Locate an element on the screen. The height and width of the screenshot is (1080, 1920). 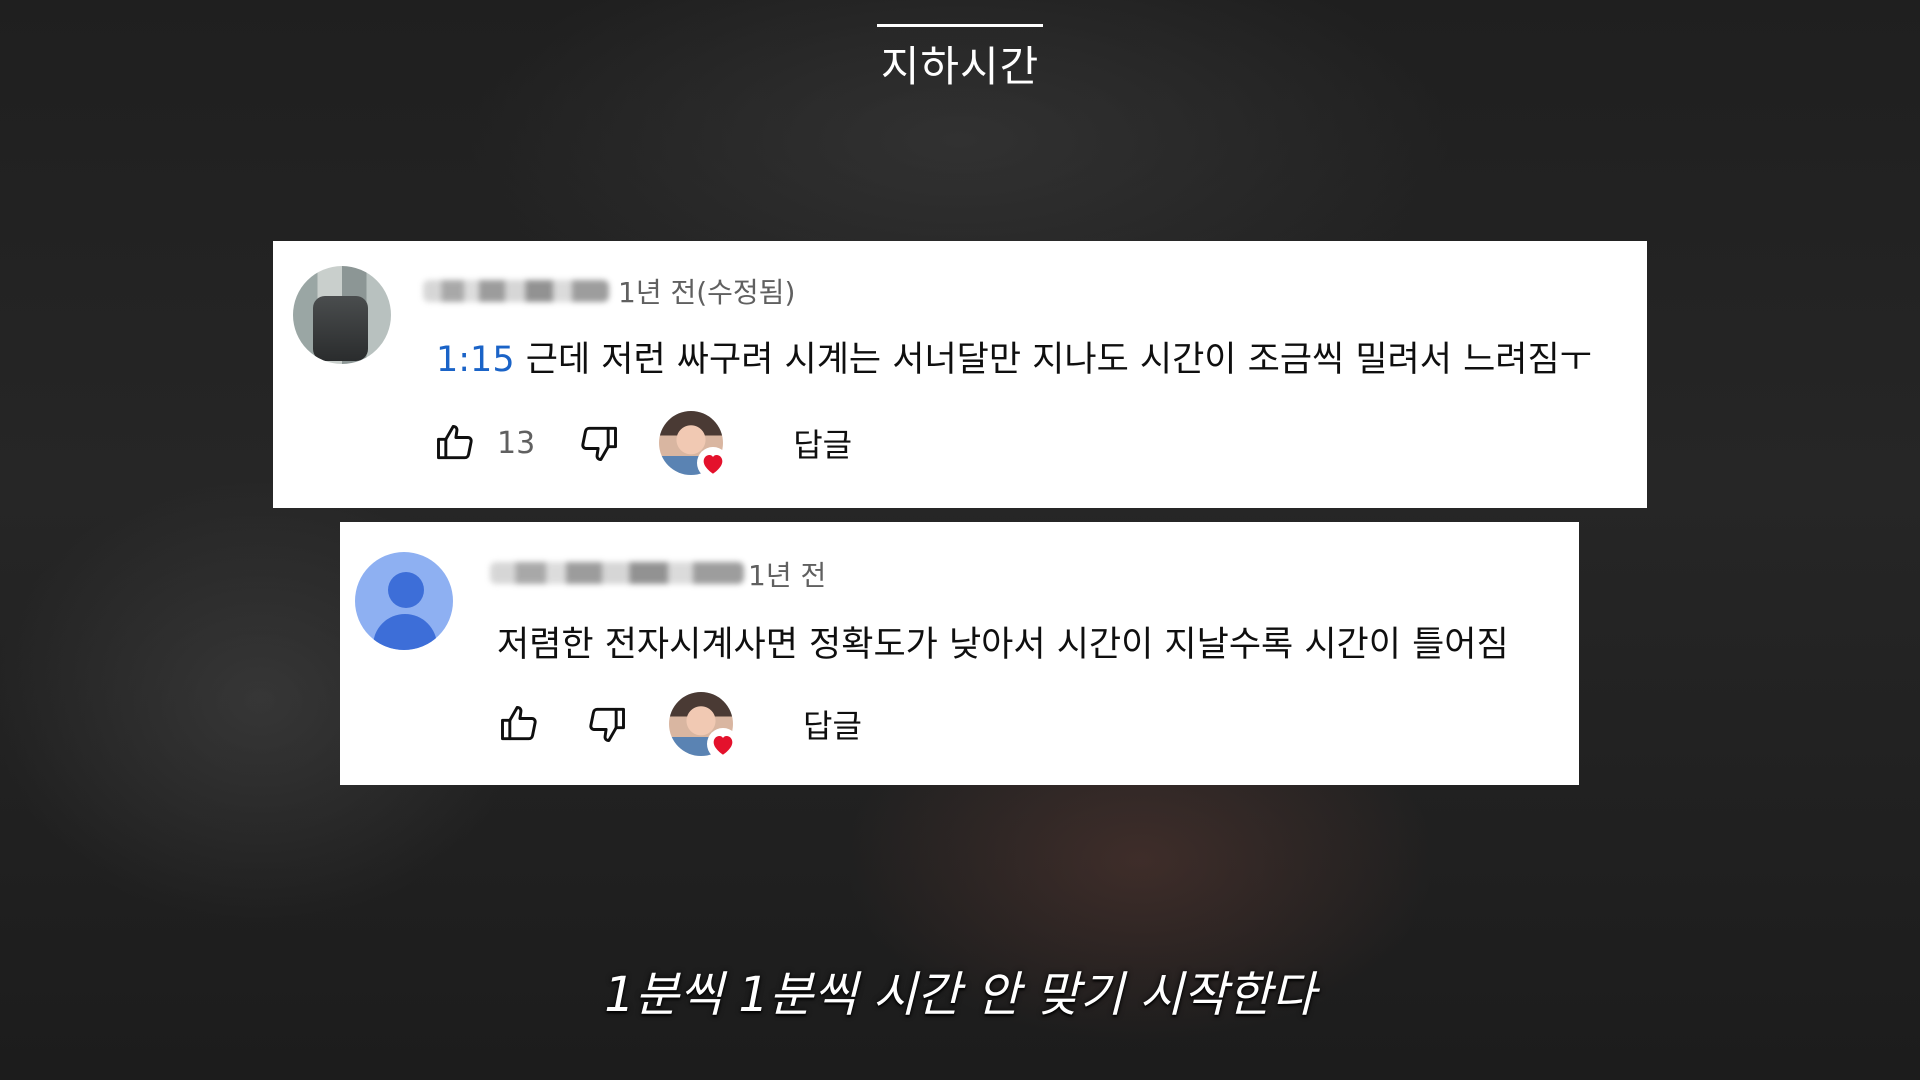
comment-text: 저렴한 전자시계사면 정확도가 낮아서 시간이 지날수록 시간이 틀어짐 is located at coordinates (1003, 645).